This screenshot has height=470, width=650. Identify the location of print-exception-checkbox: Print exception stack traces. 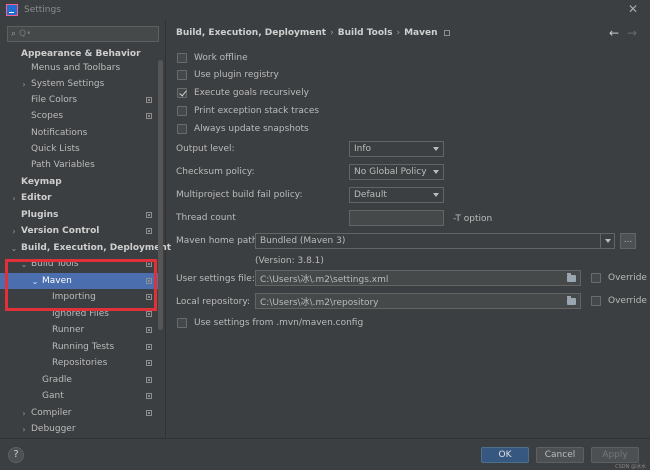
(248, 111).